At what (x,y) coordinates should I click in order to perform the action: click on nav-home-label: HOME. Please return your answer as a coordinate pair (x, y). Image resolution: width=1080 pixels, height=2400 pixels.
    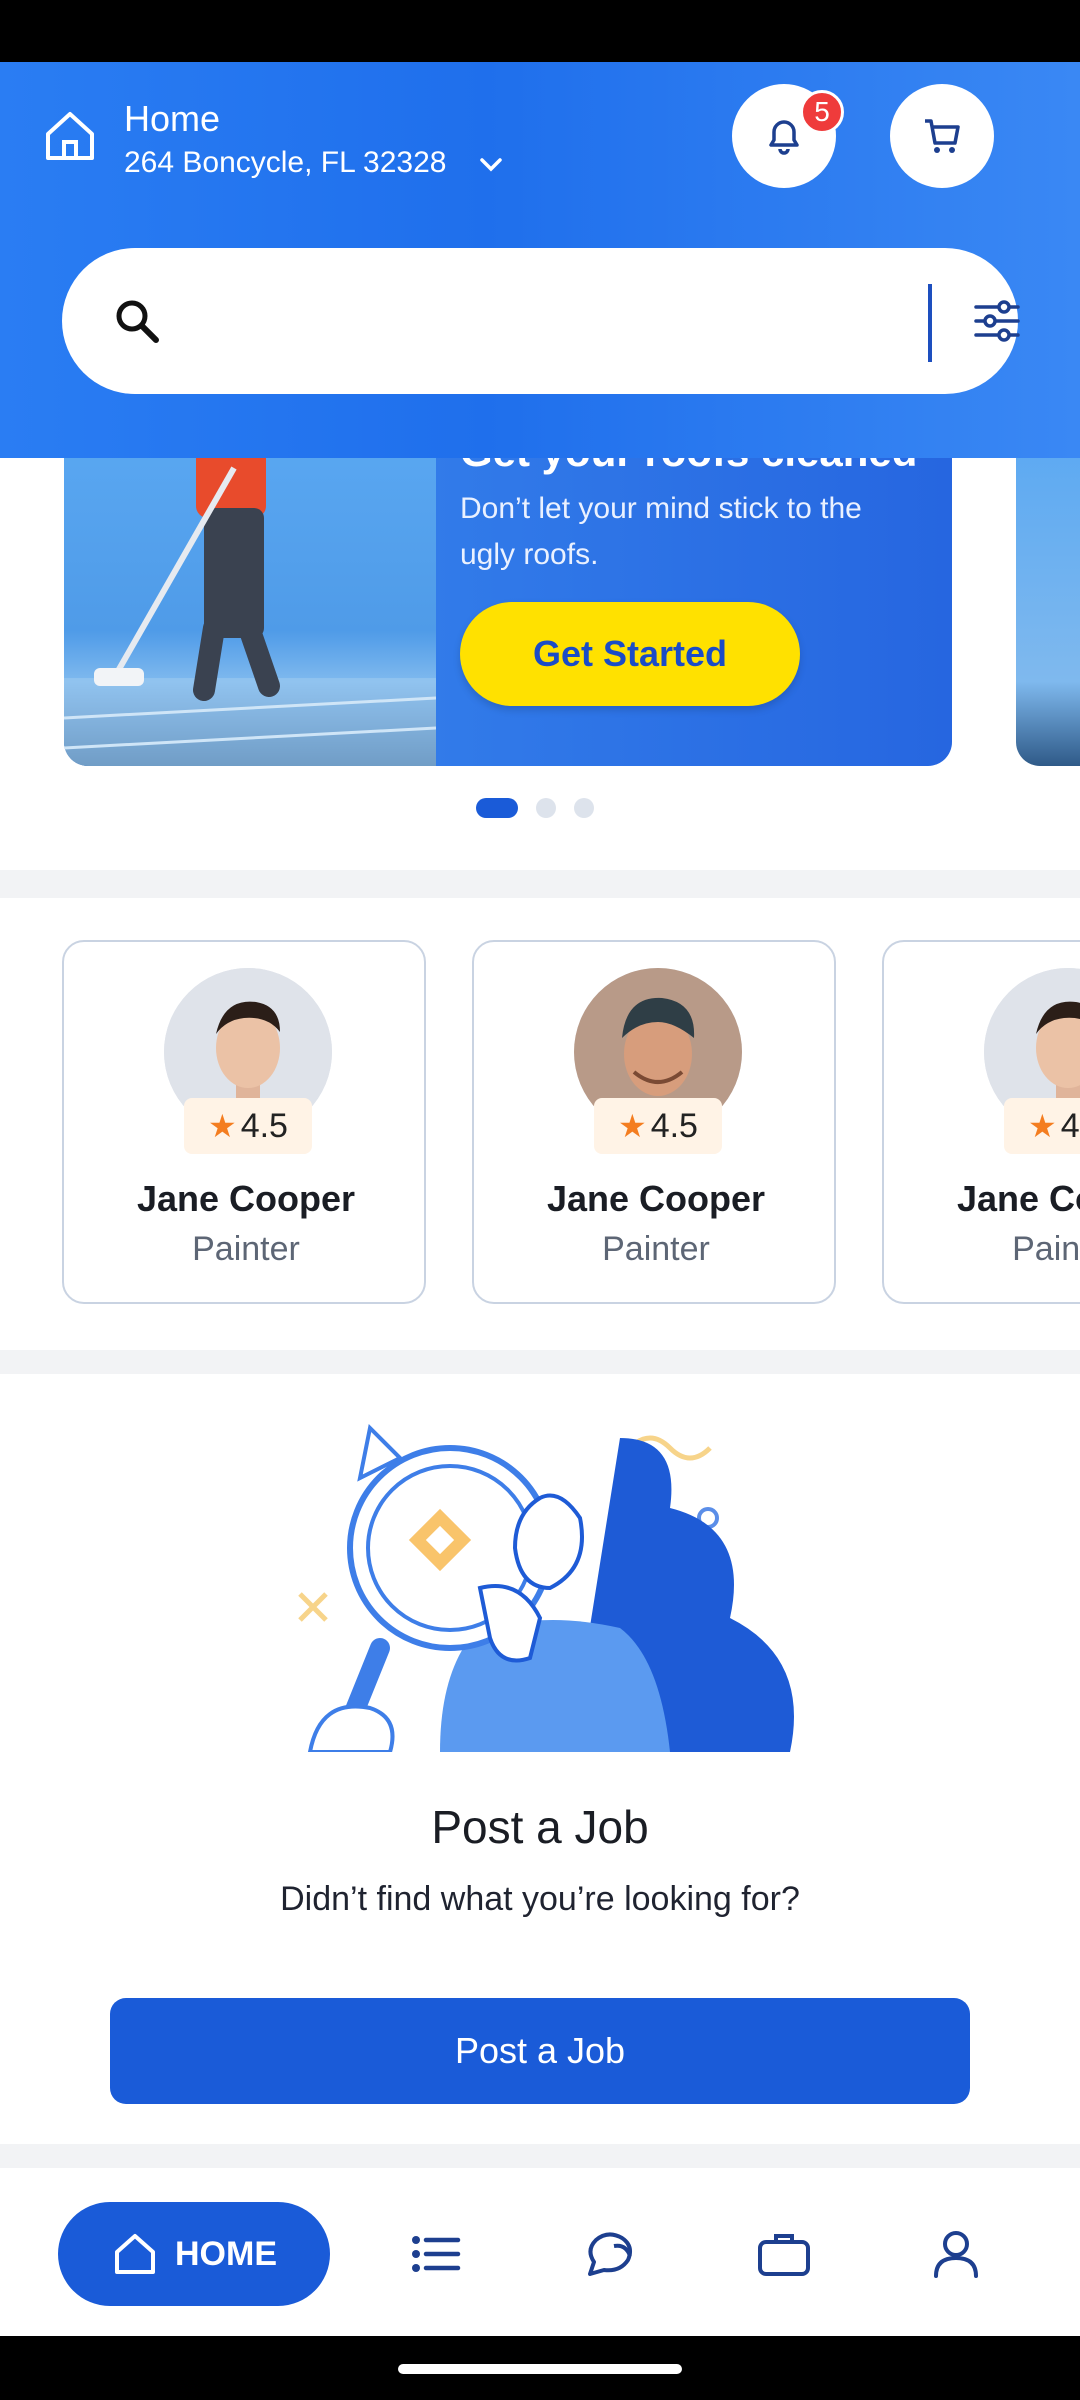
    Looking at the image, I should click on (226, 2253).